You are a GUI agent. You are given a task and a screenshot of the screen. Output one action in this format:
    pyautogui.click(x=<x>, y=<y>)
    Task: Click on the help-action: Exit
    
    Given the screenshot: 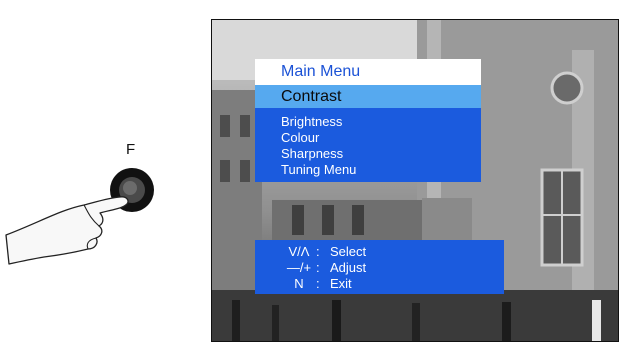 What is the action you would take?
    pyautogui.click(x=341, y=283)
    